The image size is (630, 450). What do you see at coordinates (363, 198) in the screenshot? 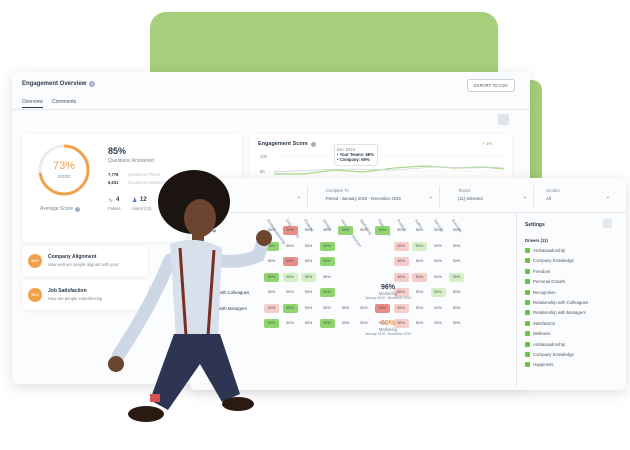
I see `filter-compare-value: Period - January 2019 - December 2019` at bounding box center [363, 198].